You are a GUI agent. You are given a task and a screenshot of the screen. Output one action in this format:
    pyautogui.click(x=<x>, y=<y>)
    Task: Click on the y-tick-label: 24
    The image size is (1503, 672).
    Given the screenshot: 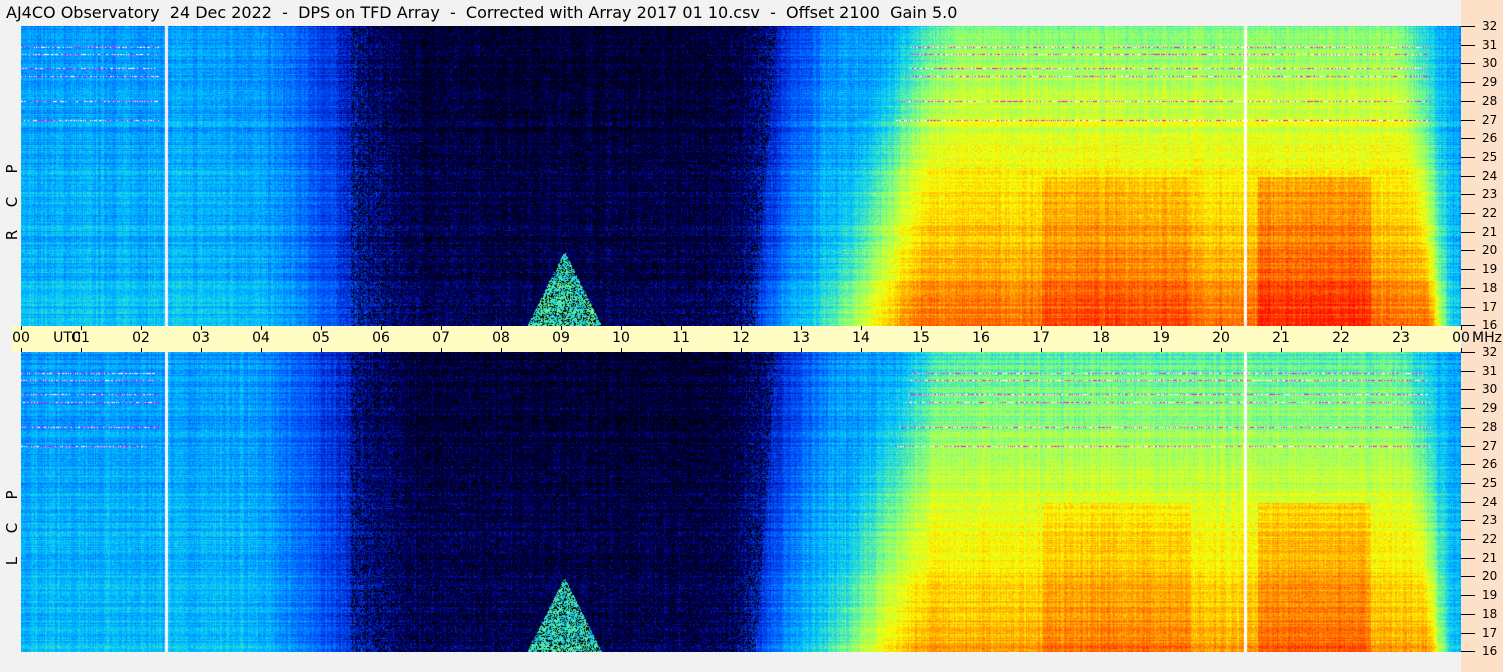 What is the action you would take?
    pyautogui.click(x=1490, y=175)
    